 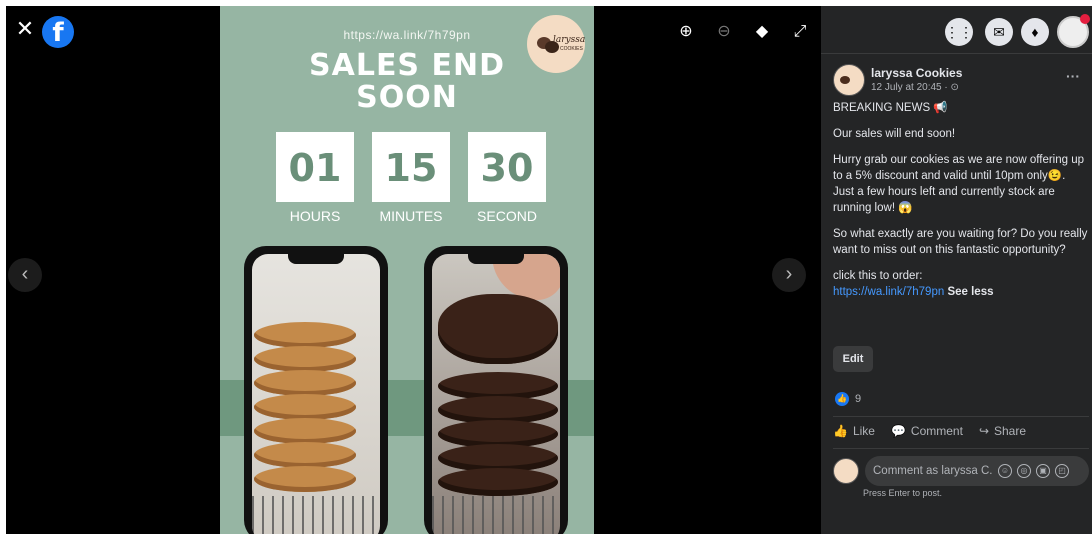 I want to click on emoji-icon: ☺, so click(x=1005, y=471).